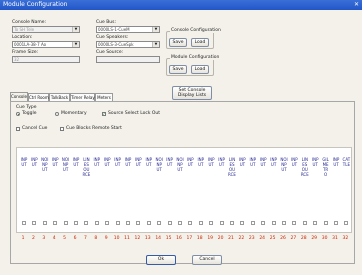  I want to click on tab-timer-relays: Timer Relays, so click(83, 97).